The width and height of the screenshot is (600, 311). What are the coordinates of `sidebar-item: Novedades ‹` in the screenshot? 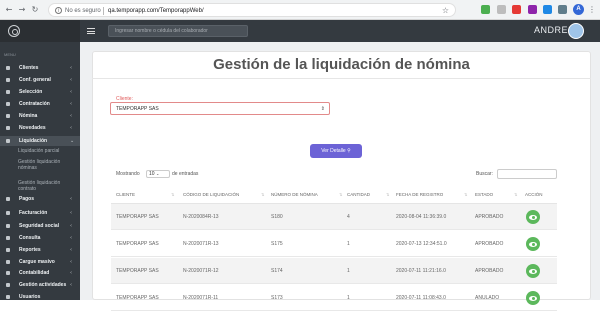 It's located at (40, 128).